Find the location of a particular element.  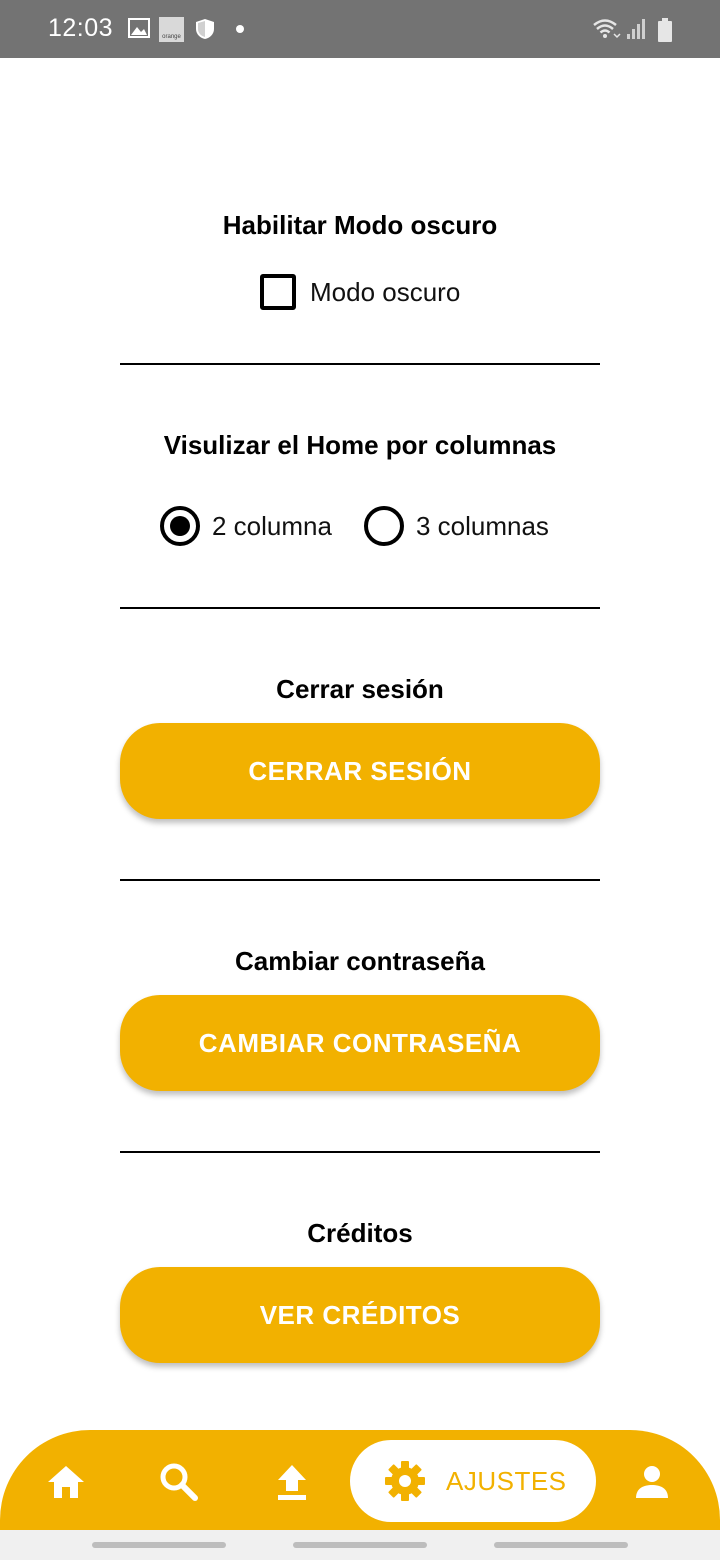

status-bar: 12:03 orange is located at coordinates (360, 29).